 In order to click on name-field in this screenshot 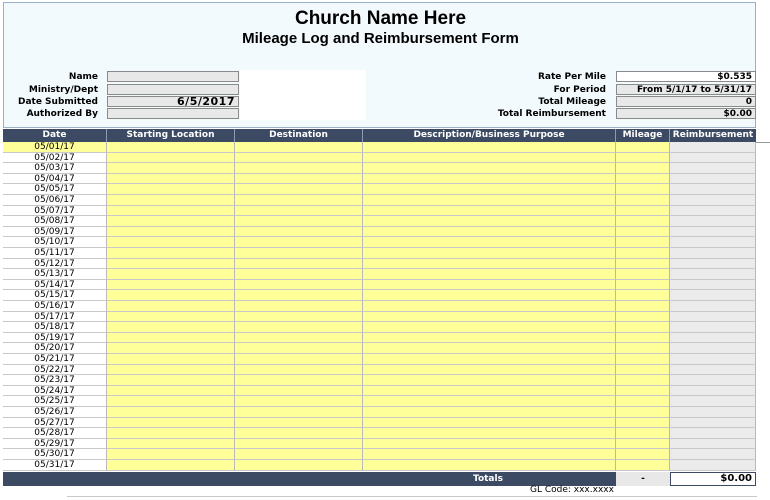, I will do `click(173, 76)`.